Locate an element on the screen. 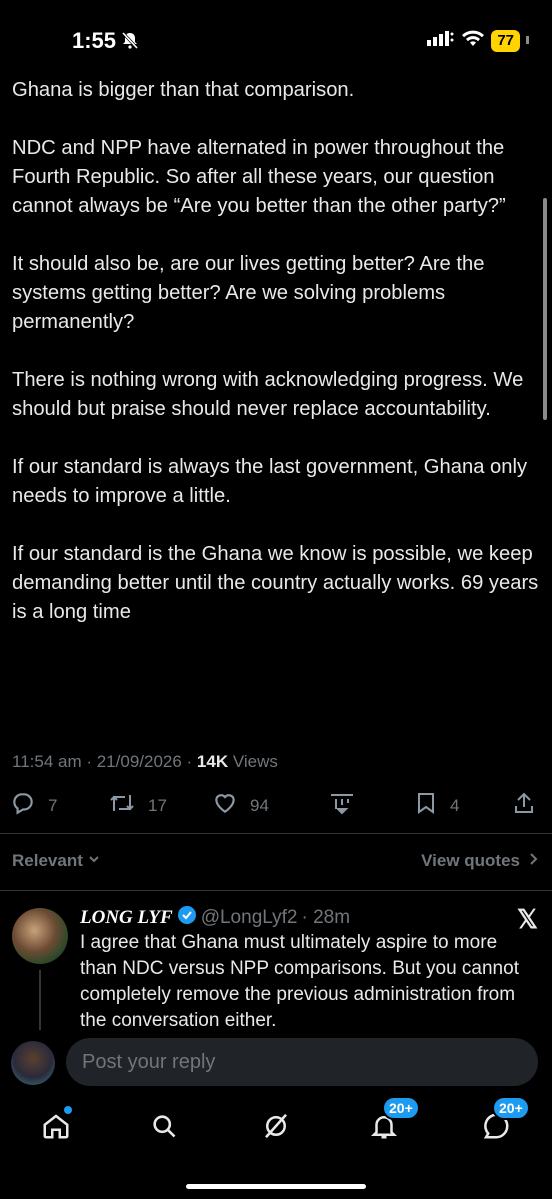 The image size is (552, 1199). chevron-right-icon is located at coordinates (533, 861).